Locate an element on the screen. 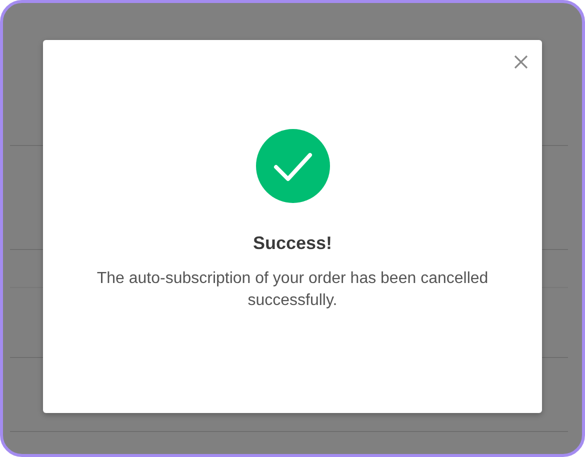  dialog-title: Success! is located at coordinates (292, 243).